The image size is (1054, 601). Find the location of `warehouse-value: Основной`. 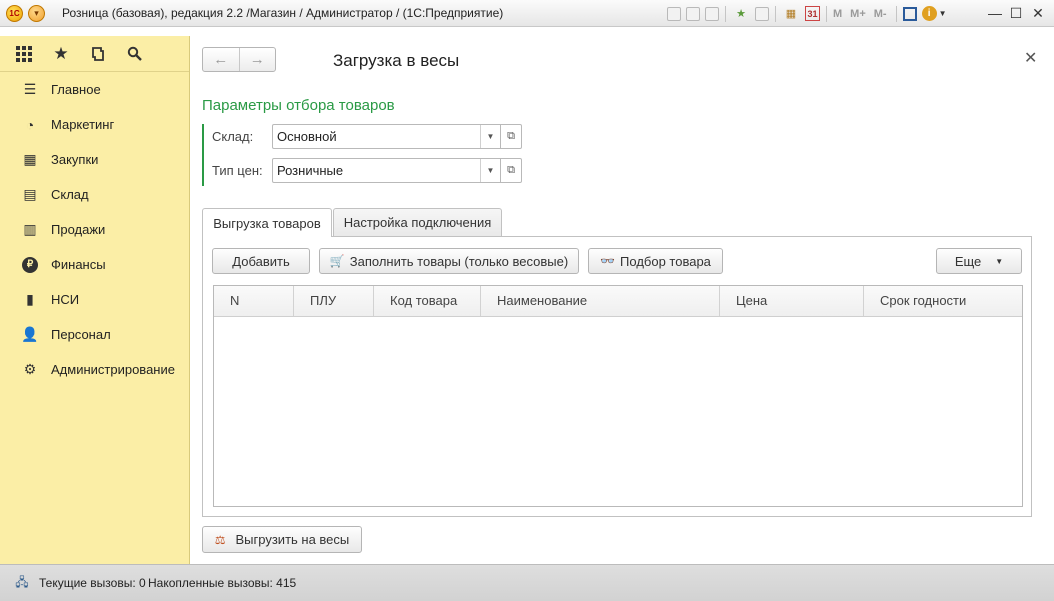

warehouse-value: Основной is located at coordinates (376, 136).